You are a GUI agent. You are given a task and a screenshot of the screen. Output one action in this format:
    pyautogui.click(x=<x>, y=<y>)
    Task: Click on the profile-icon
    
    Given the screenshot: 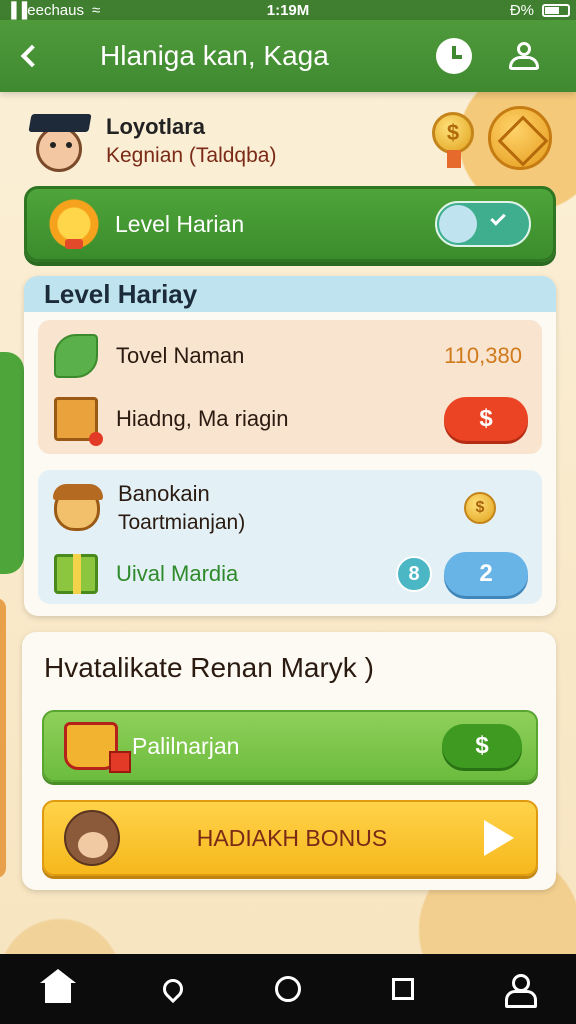 What is the action you would take?
    pyautogui.click(x=520, y=991)
    